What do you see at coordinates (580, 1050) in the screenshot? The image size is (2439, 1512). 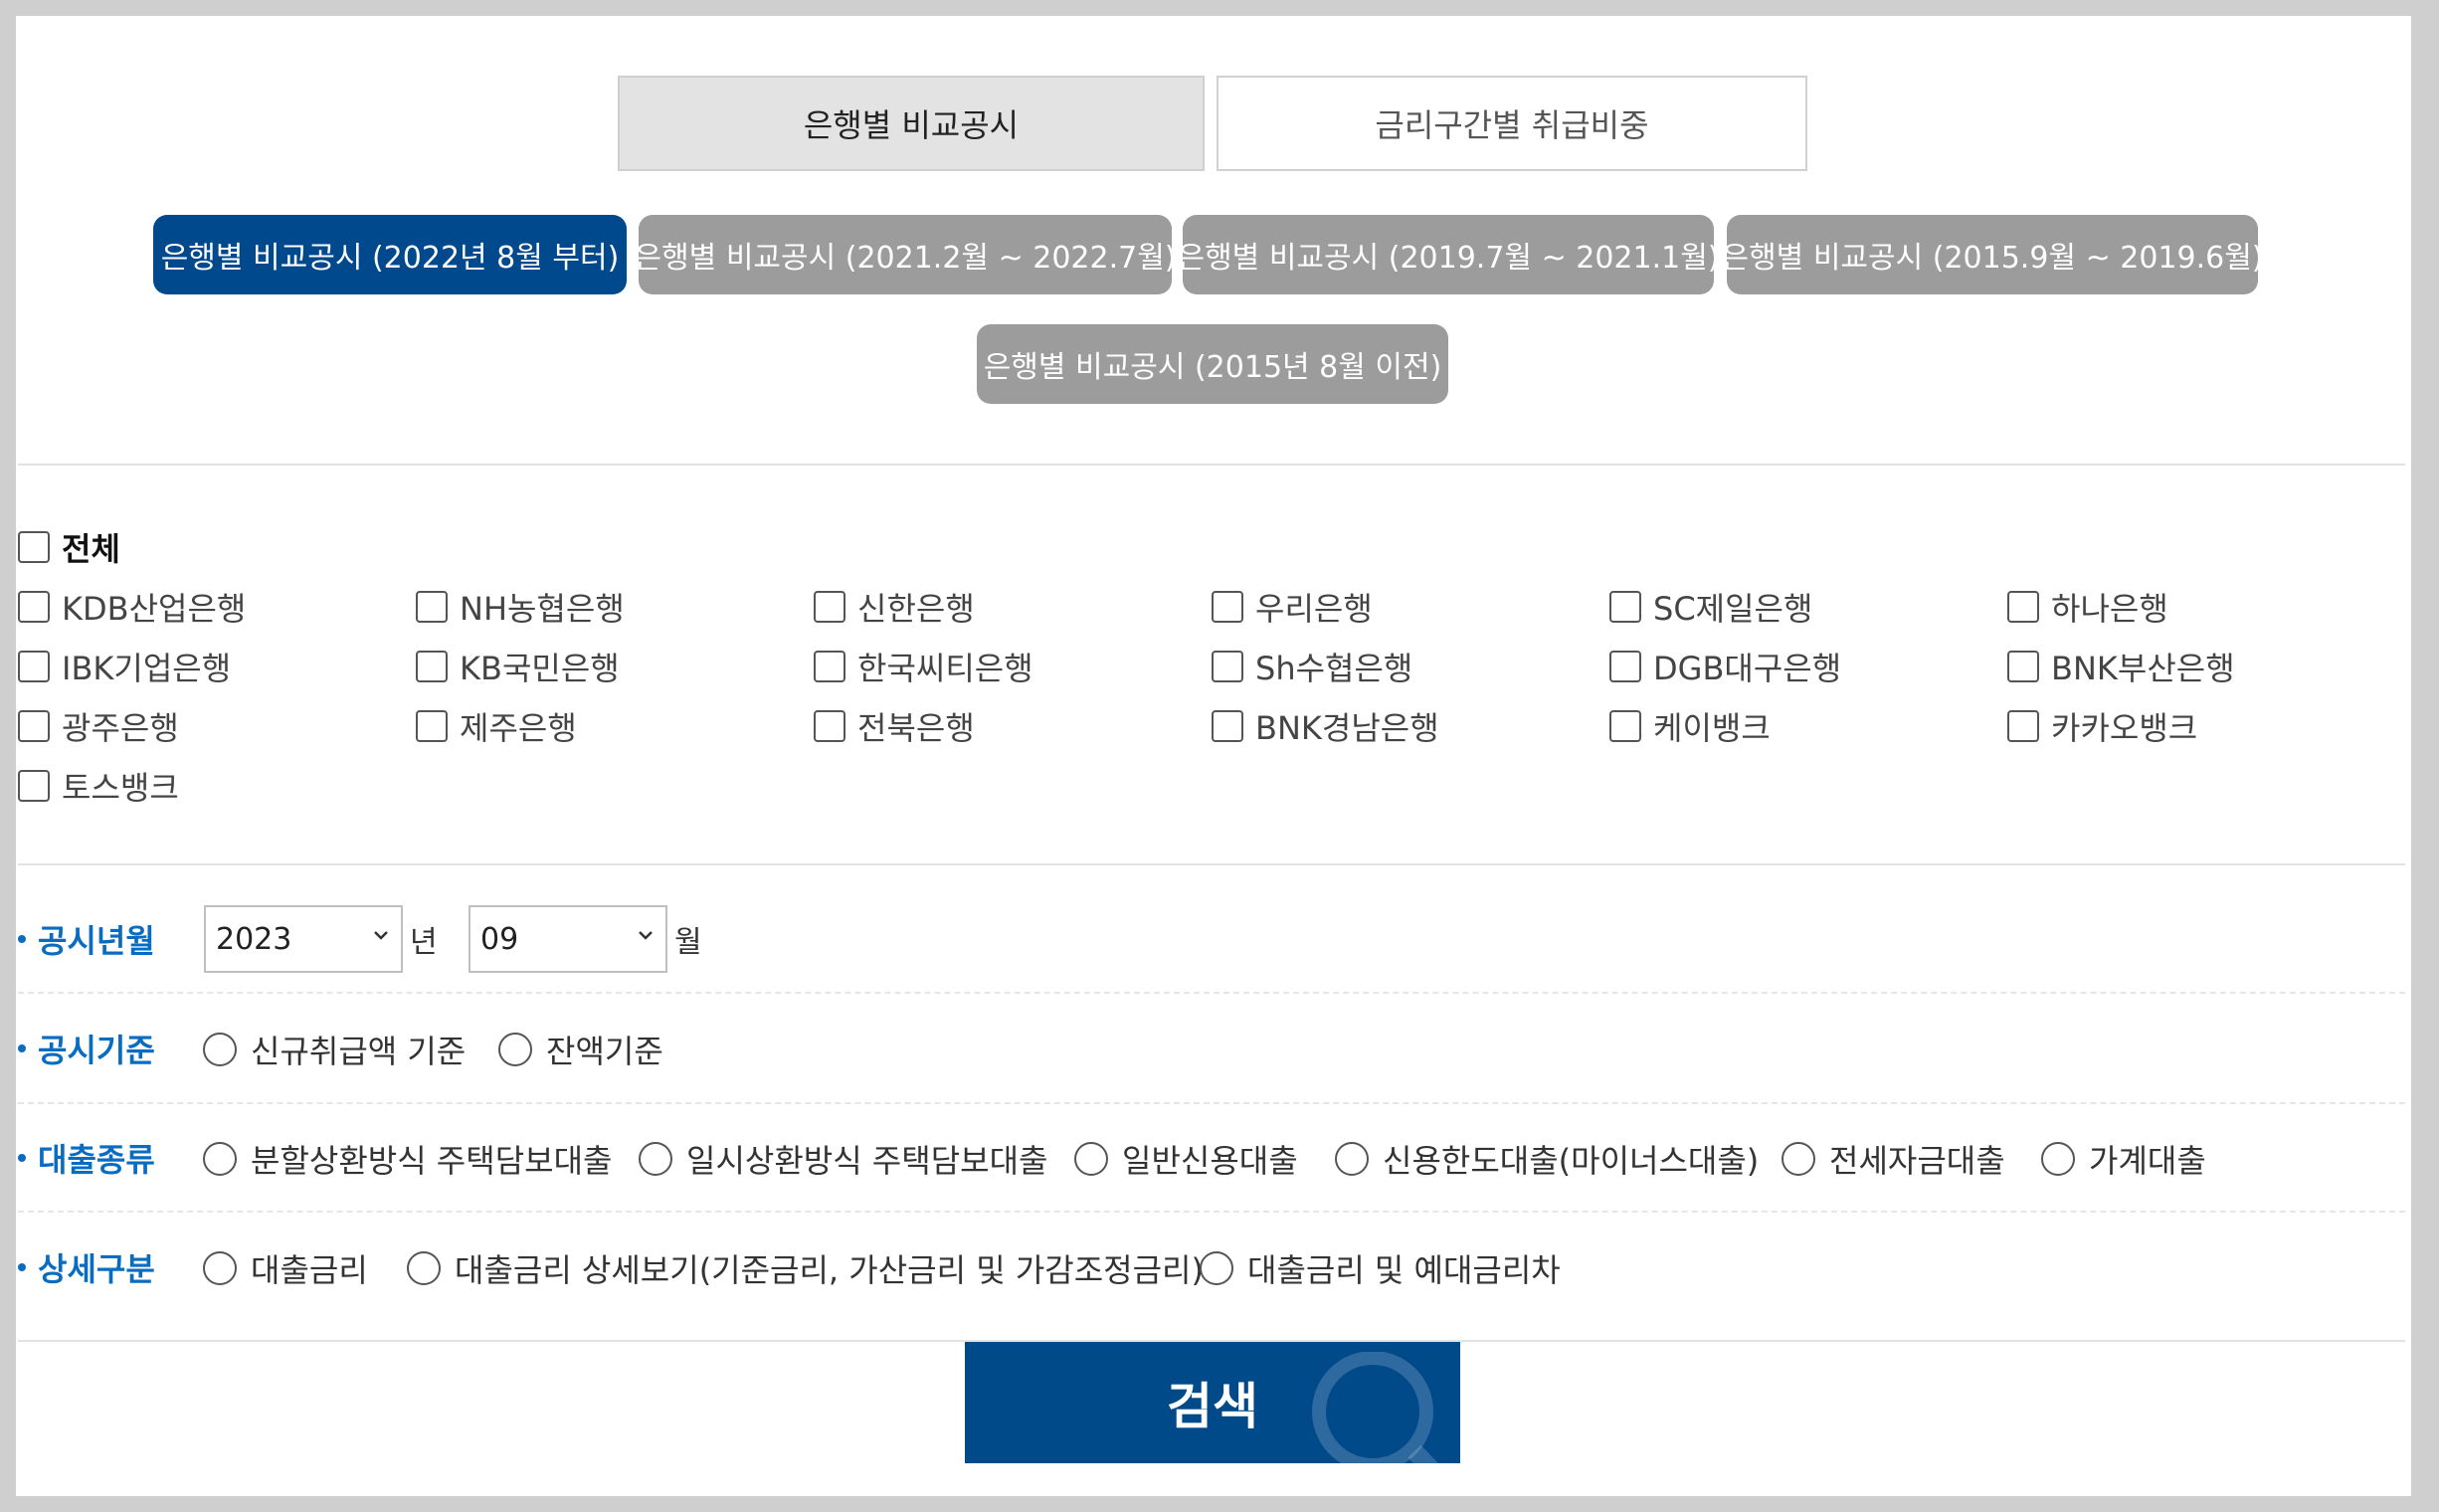 I see `radio-basis-balance: 잔액기준` at bounding box center [580, 1050].